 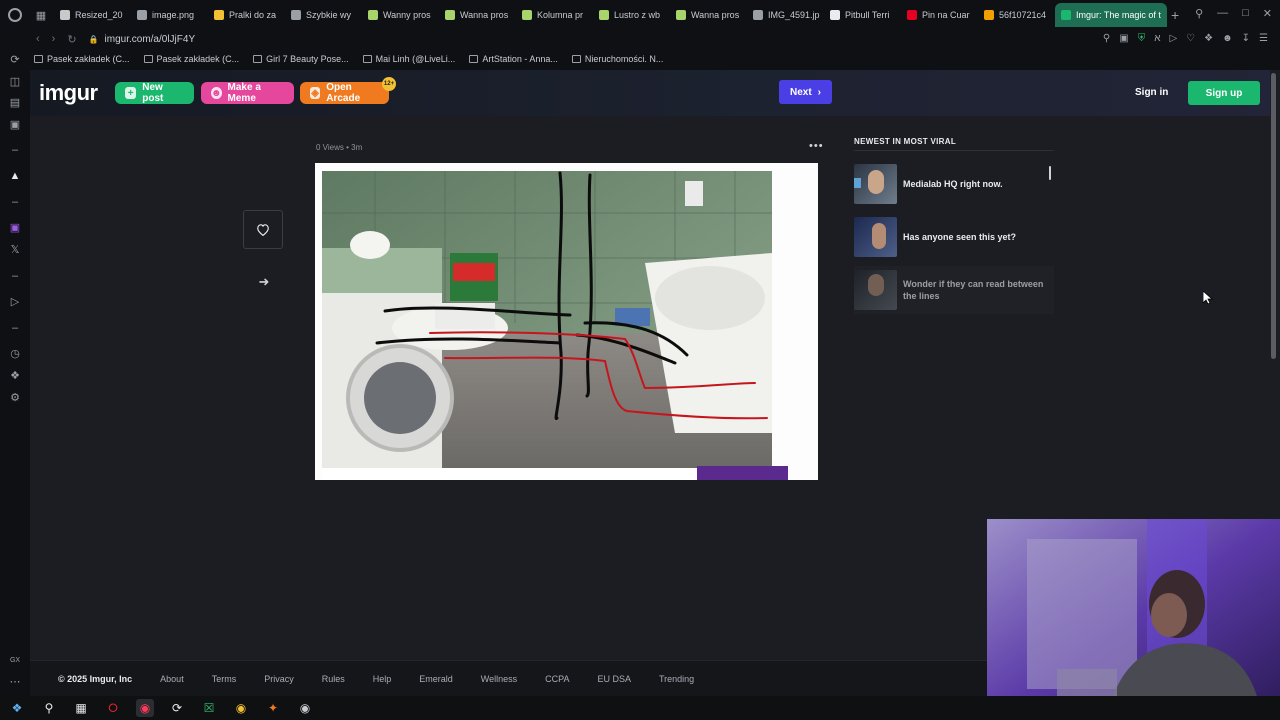 I want to click on viral-scrollbar, so click(x=1050, y=173).